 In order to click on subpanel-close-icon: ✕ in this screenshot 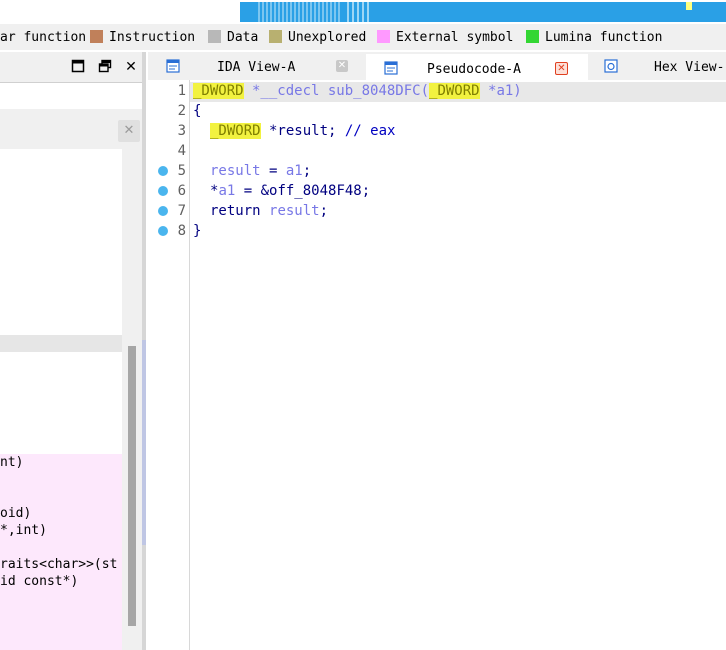, I will do `click(129, 131)`.